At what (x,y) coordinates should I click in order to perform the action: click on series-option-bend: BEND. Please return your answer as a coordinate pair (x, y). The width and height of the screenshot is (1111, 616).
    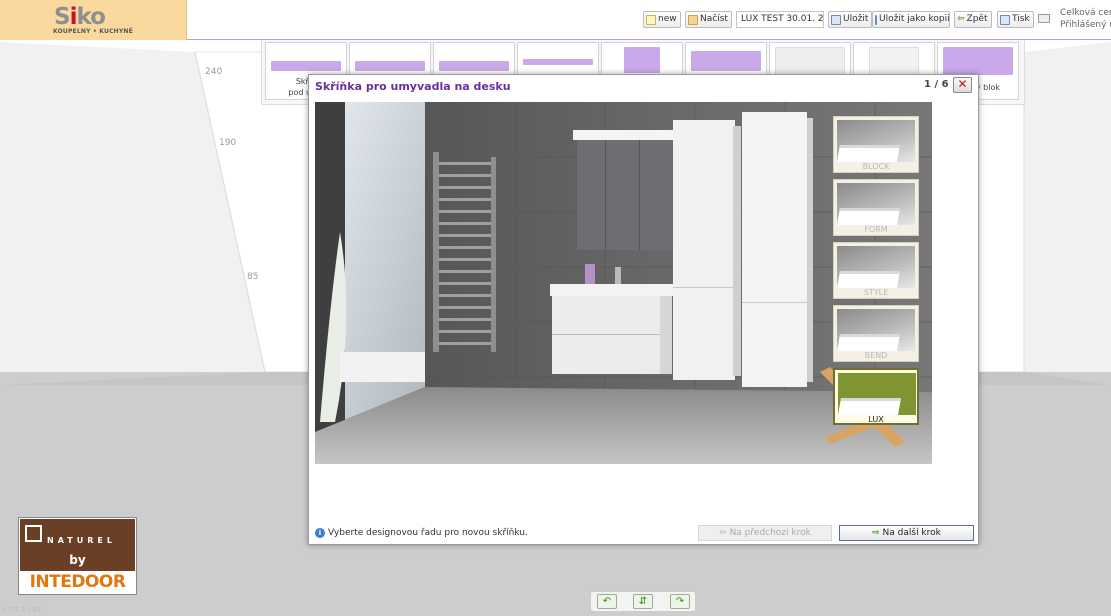
    Looking at the image, I should click on (876, 333).